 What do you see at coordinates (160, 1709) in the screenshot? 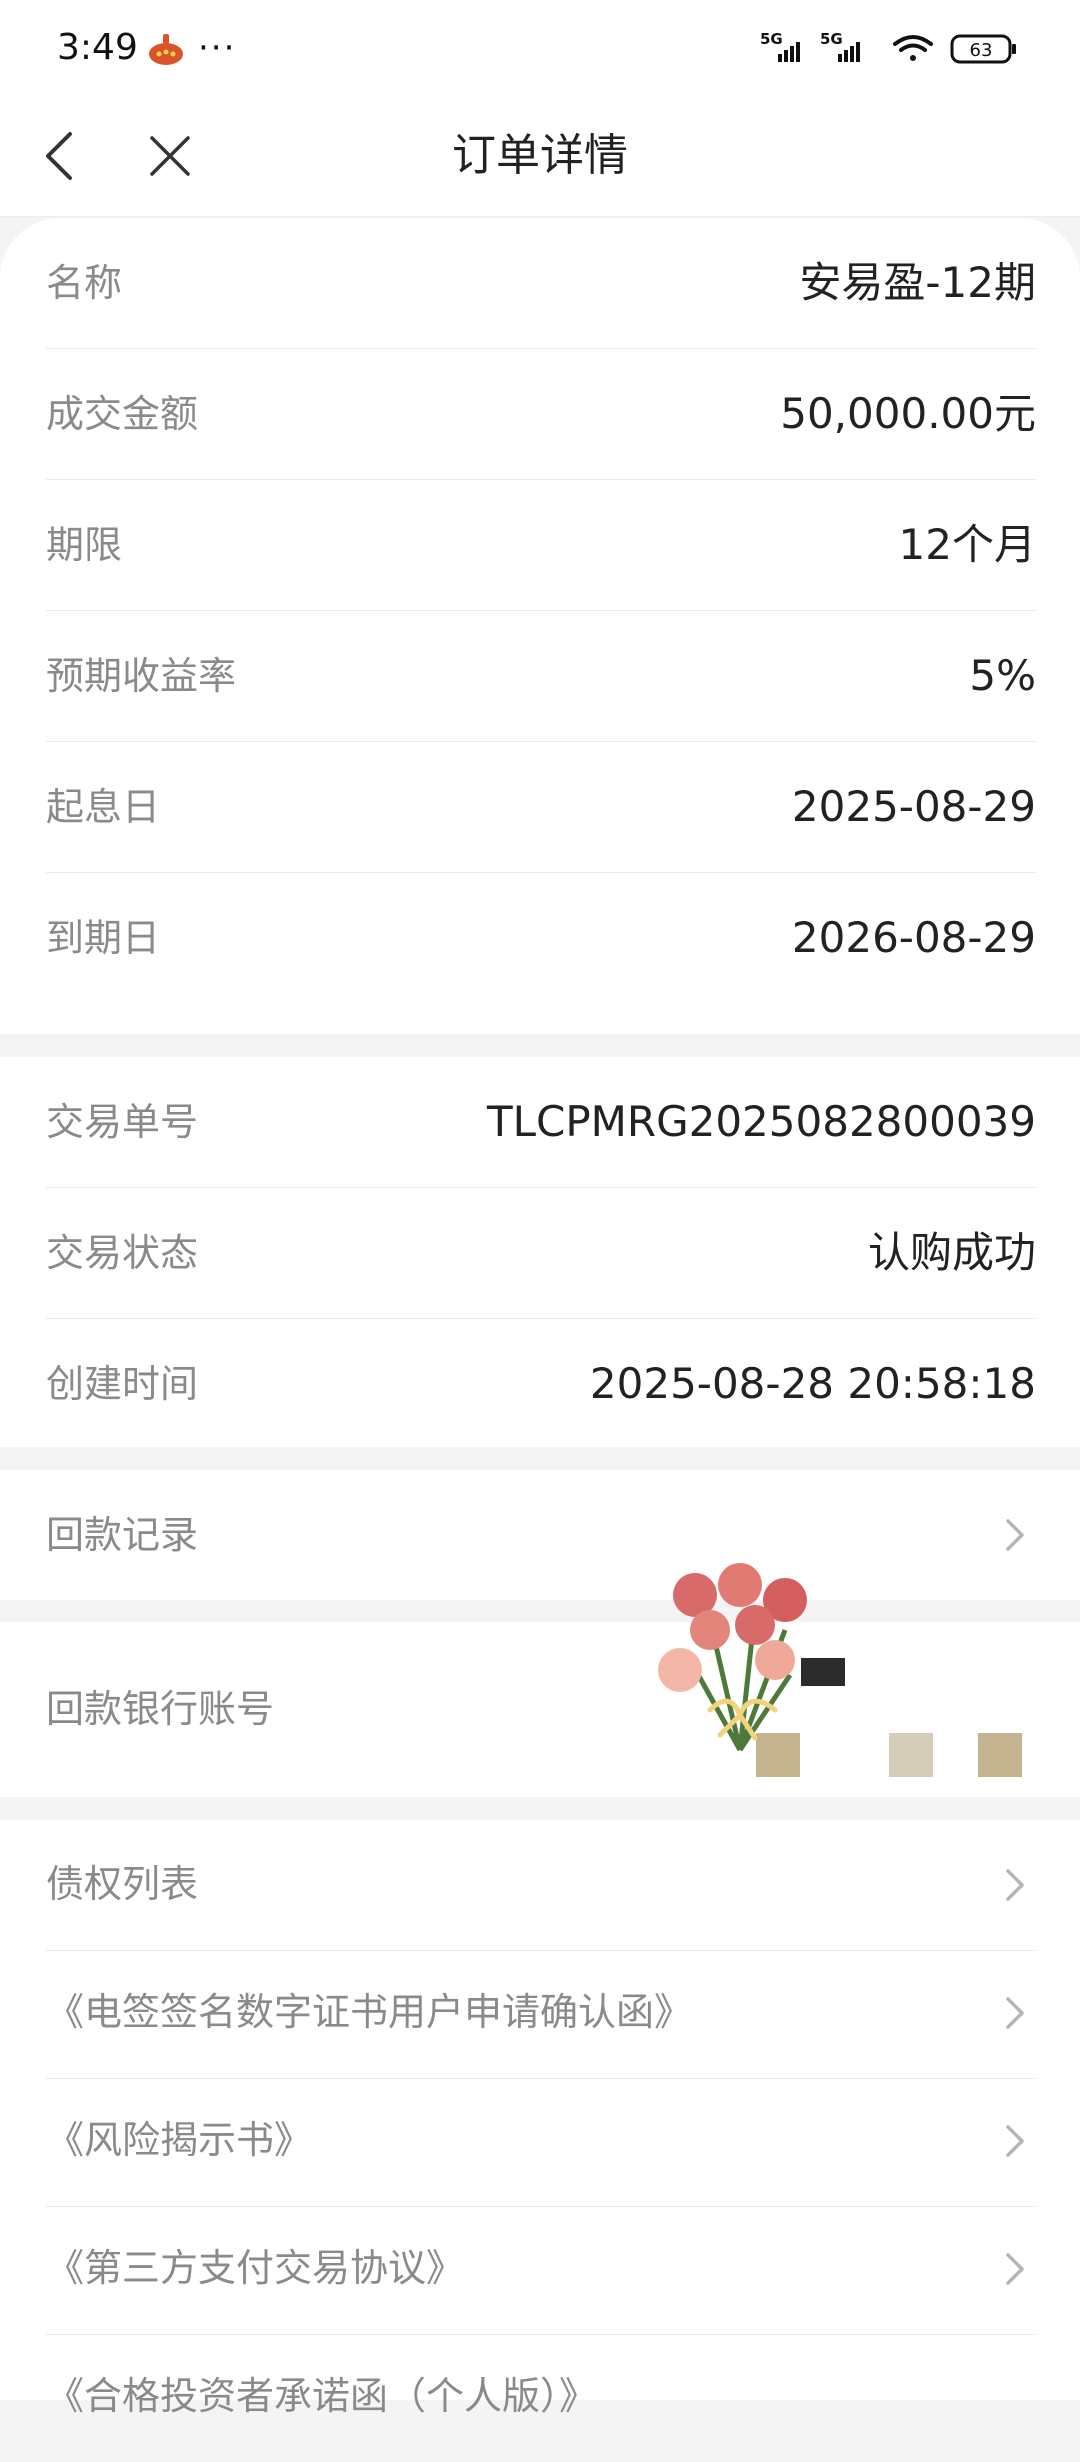
I see `repayment-account-label: 回款银行账号` at bounding box center [160, 1709].